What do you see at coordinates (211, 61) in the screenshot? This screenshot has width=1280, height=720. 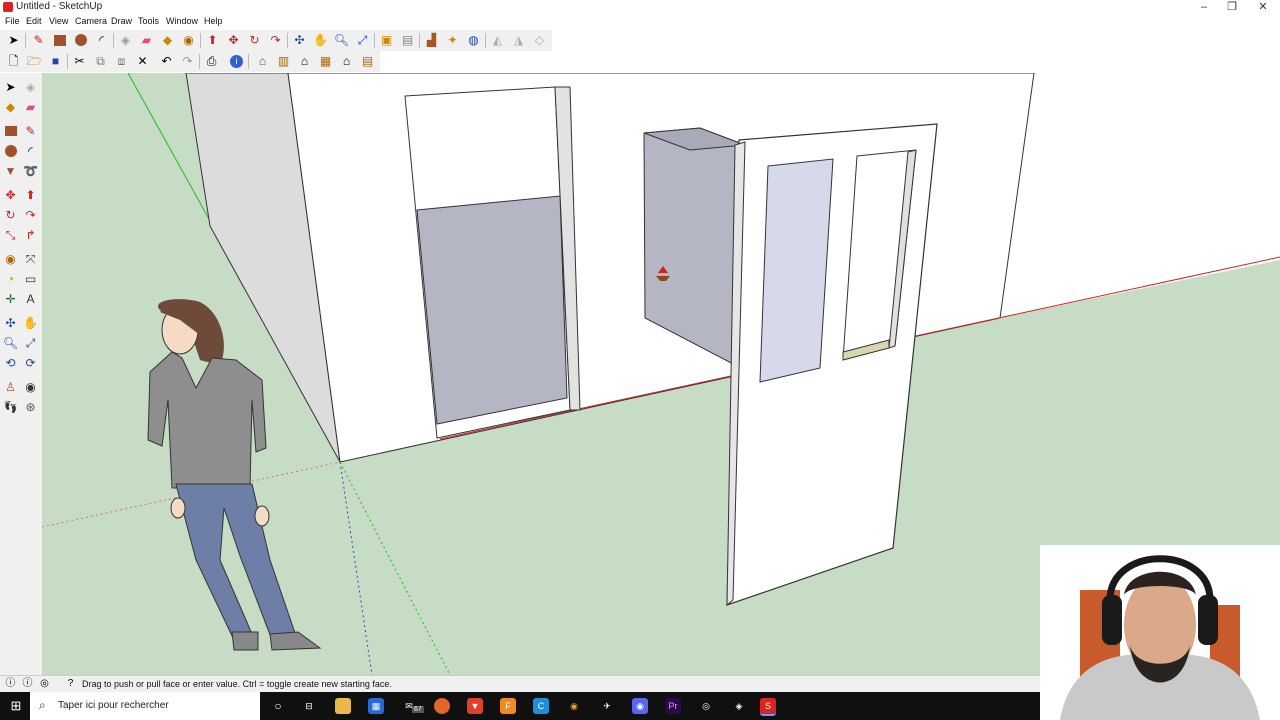 I see `print-icon: ⎙` at bounding box center [211, 61].